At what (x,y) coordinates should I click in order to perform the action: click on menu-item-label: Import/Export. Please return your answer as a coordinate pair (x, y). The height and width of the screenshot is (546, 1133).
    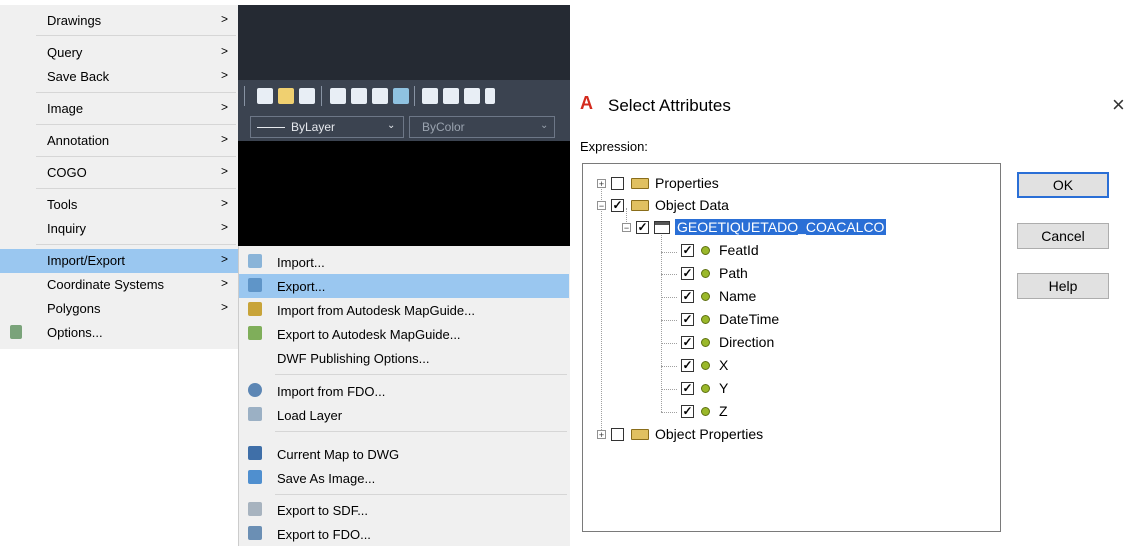
    Looking at the image, I should click on (86, 260).